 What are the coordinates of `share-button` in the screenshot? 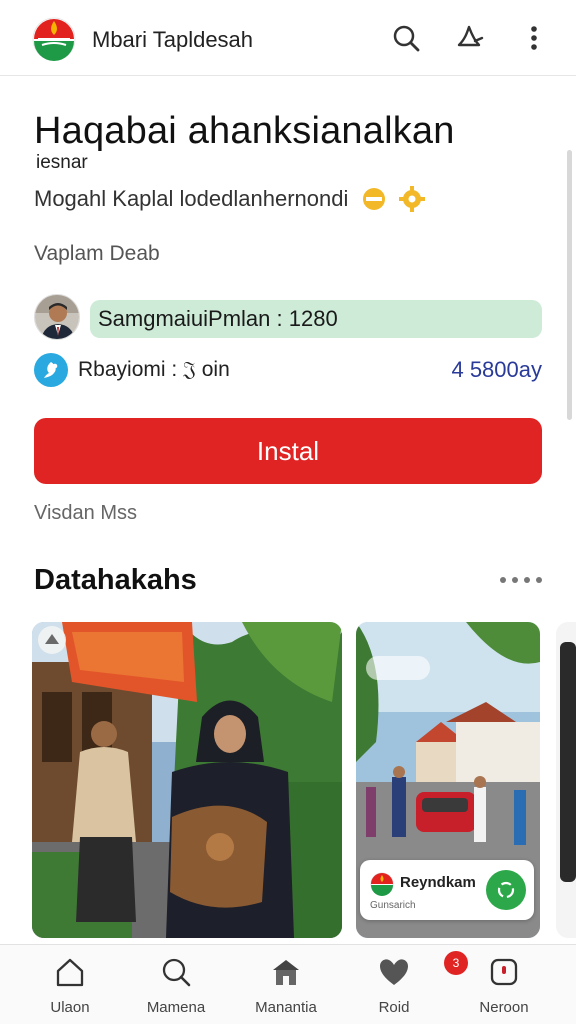 It's located at (469, 38).